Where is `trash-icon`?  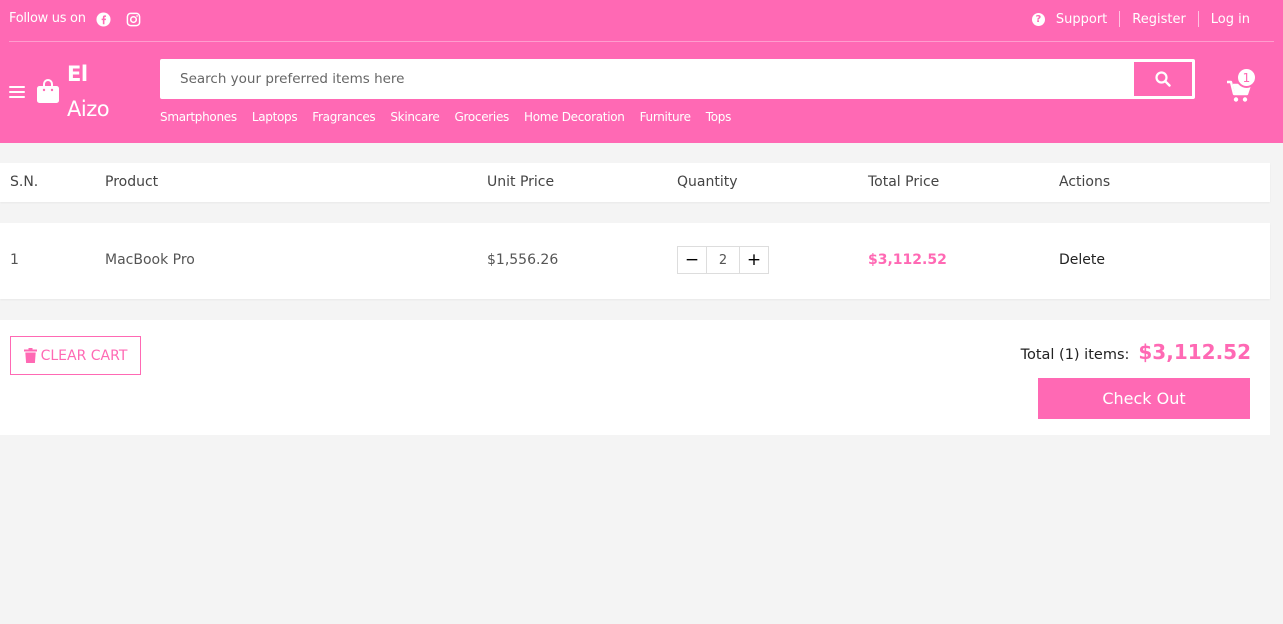
trash-icon is located at coordinates (30, 355).